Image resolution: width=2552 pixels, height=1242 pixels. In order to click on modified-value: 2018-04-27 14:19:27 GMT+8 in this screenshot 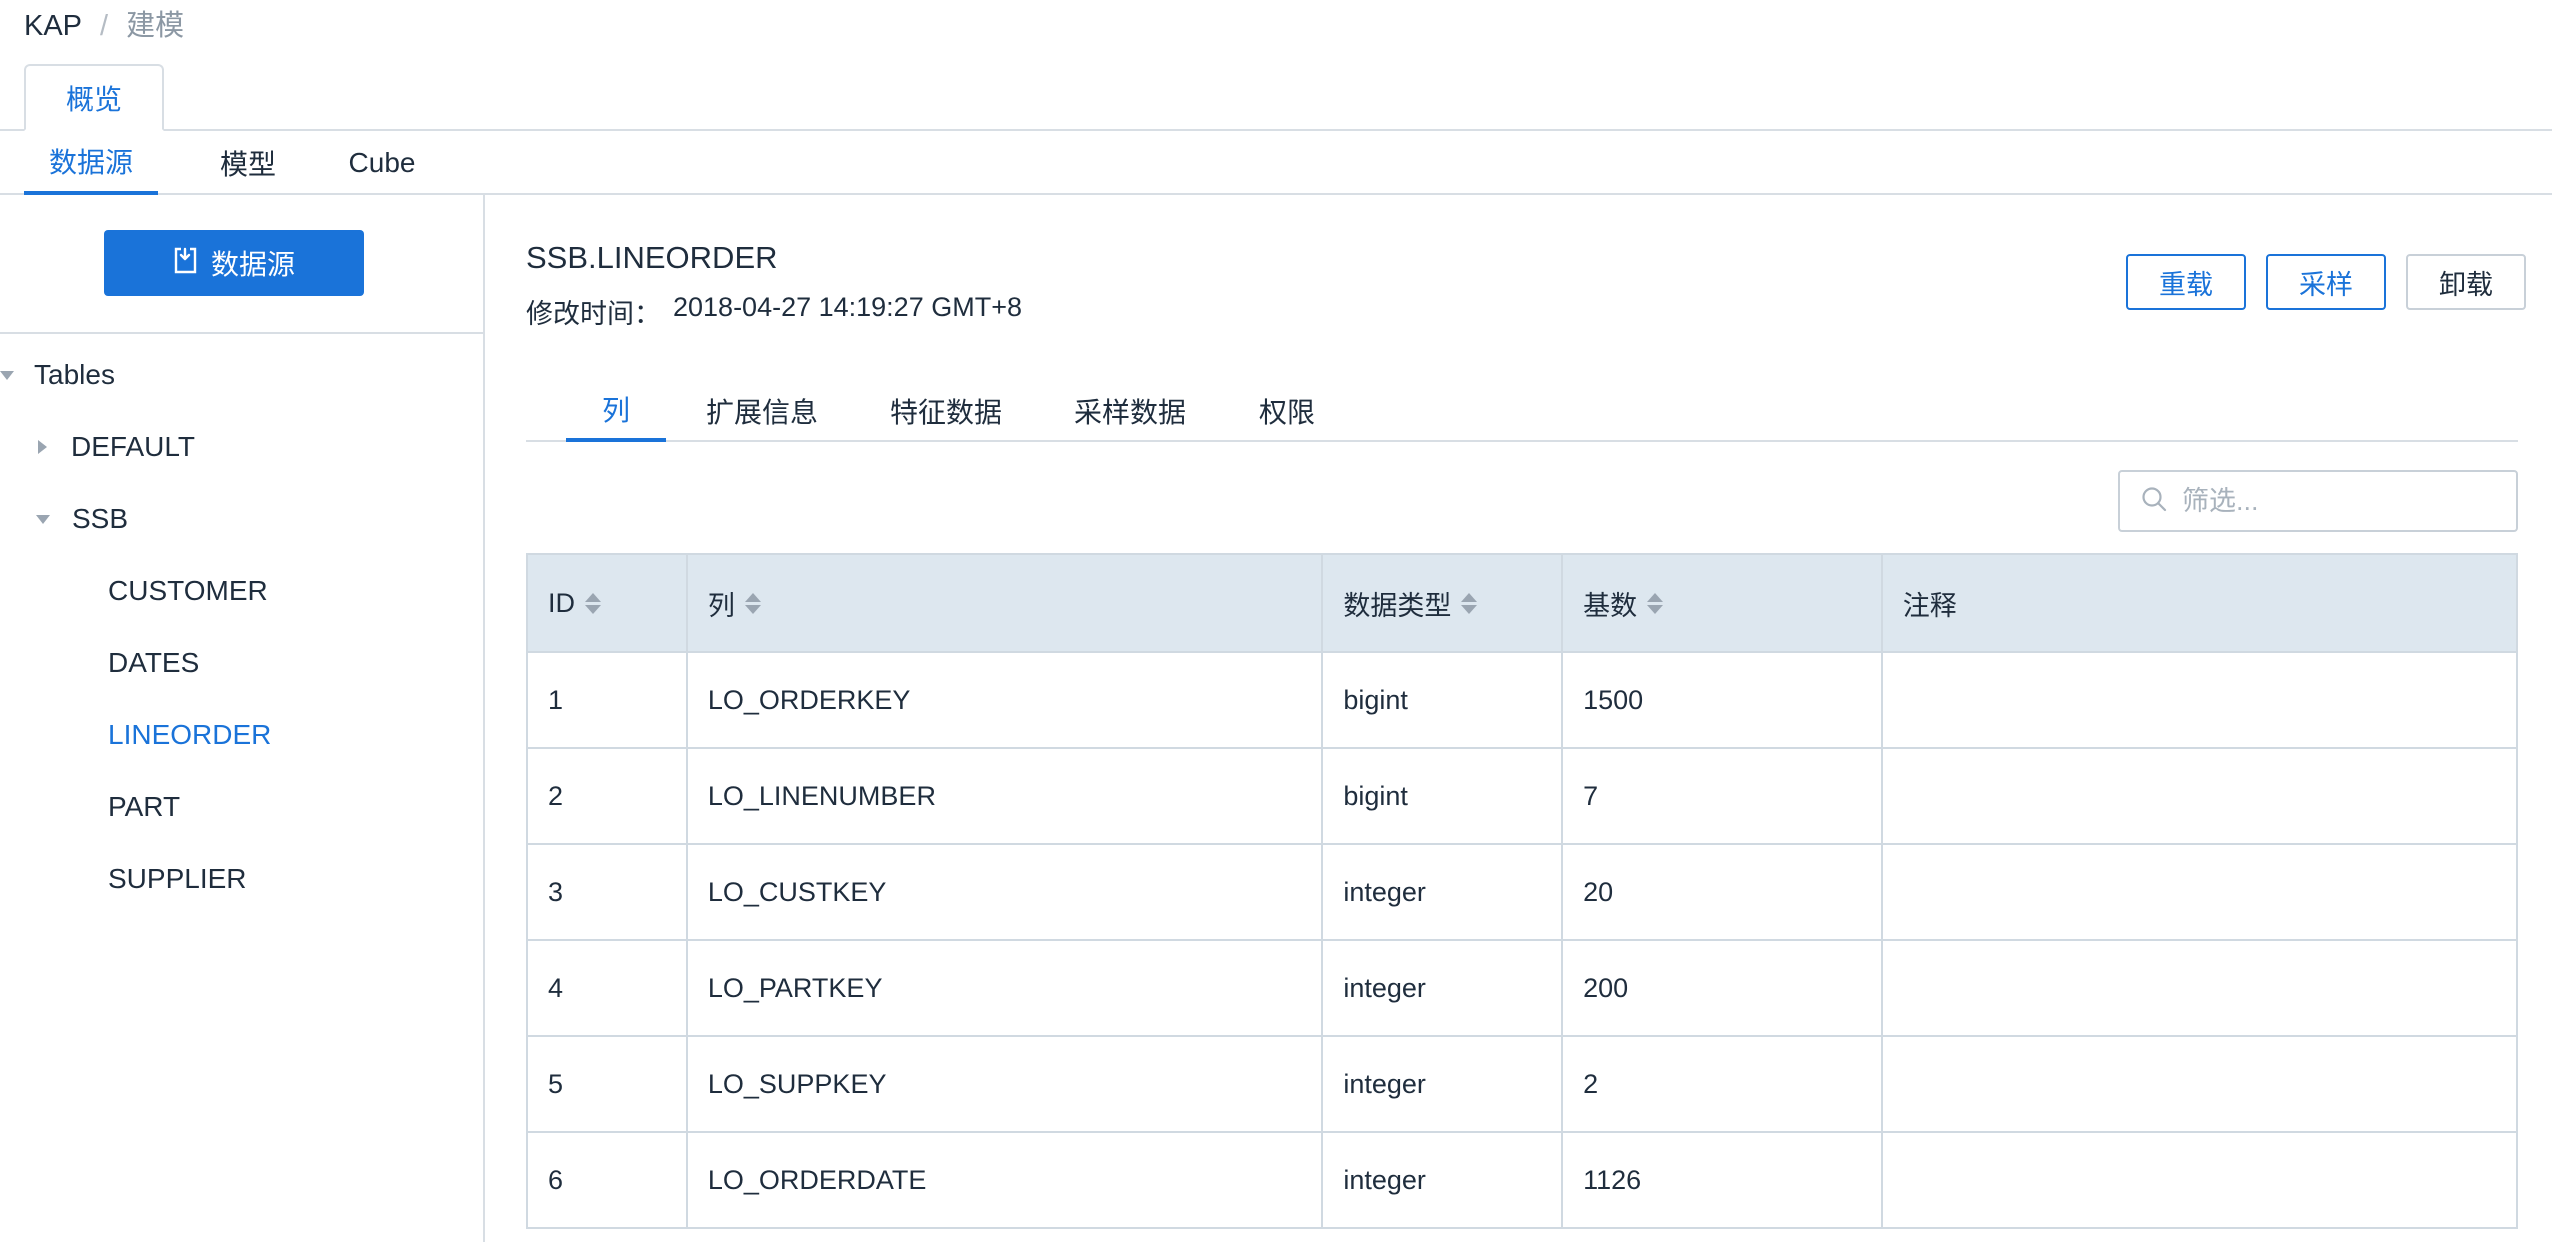, I will do `click(847, 307)`.